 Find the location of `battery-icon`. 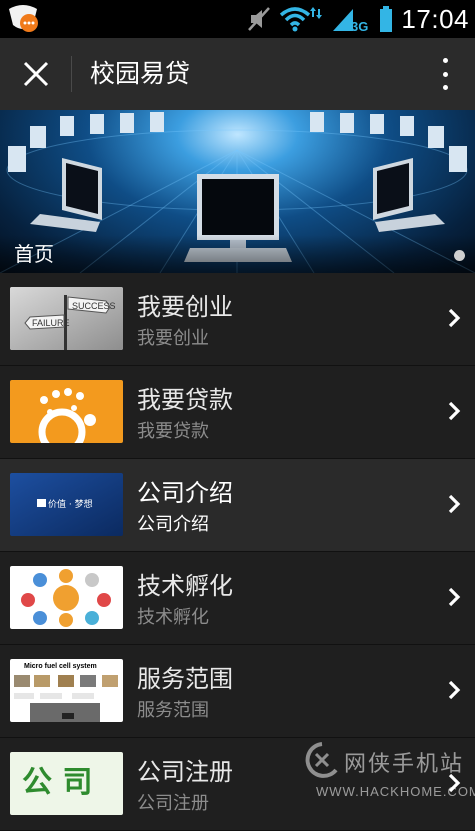

battery-icon is located at coordinates (386, 19).